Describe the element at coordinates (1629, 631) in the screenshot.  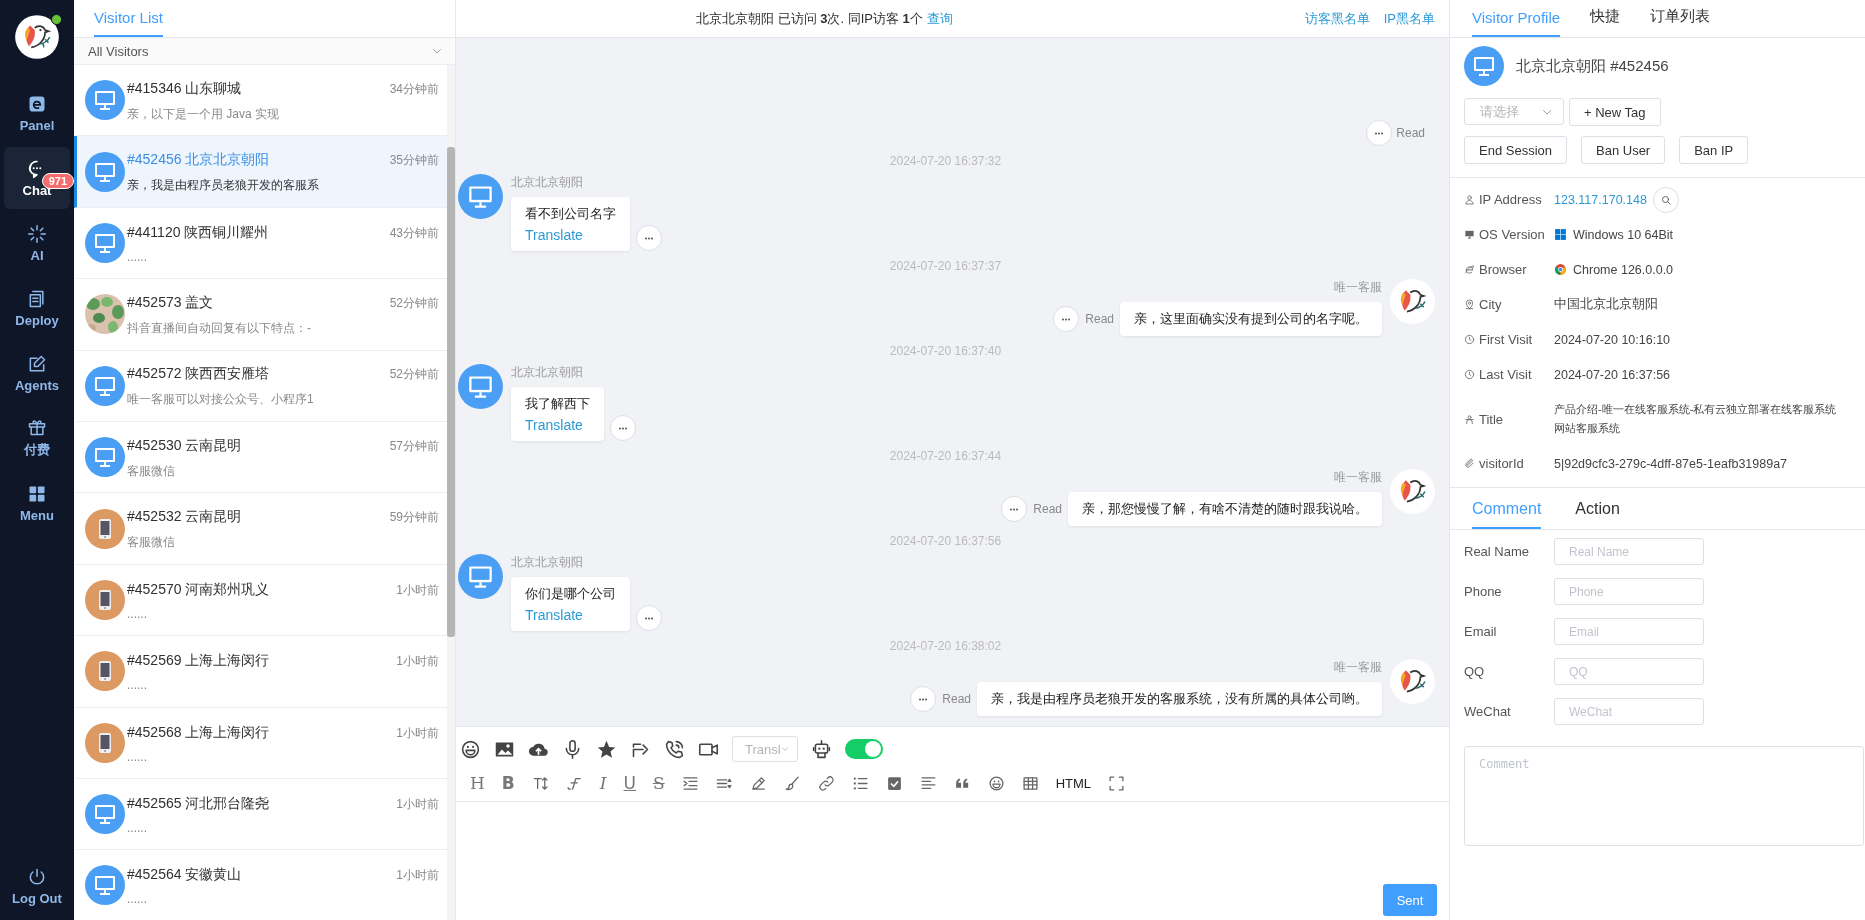
I see `input-field: Email` at that location.